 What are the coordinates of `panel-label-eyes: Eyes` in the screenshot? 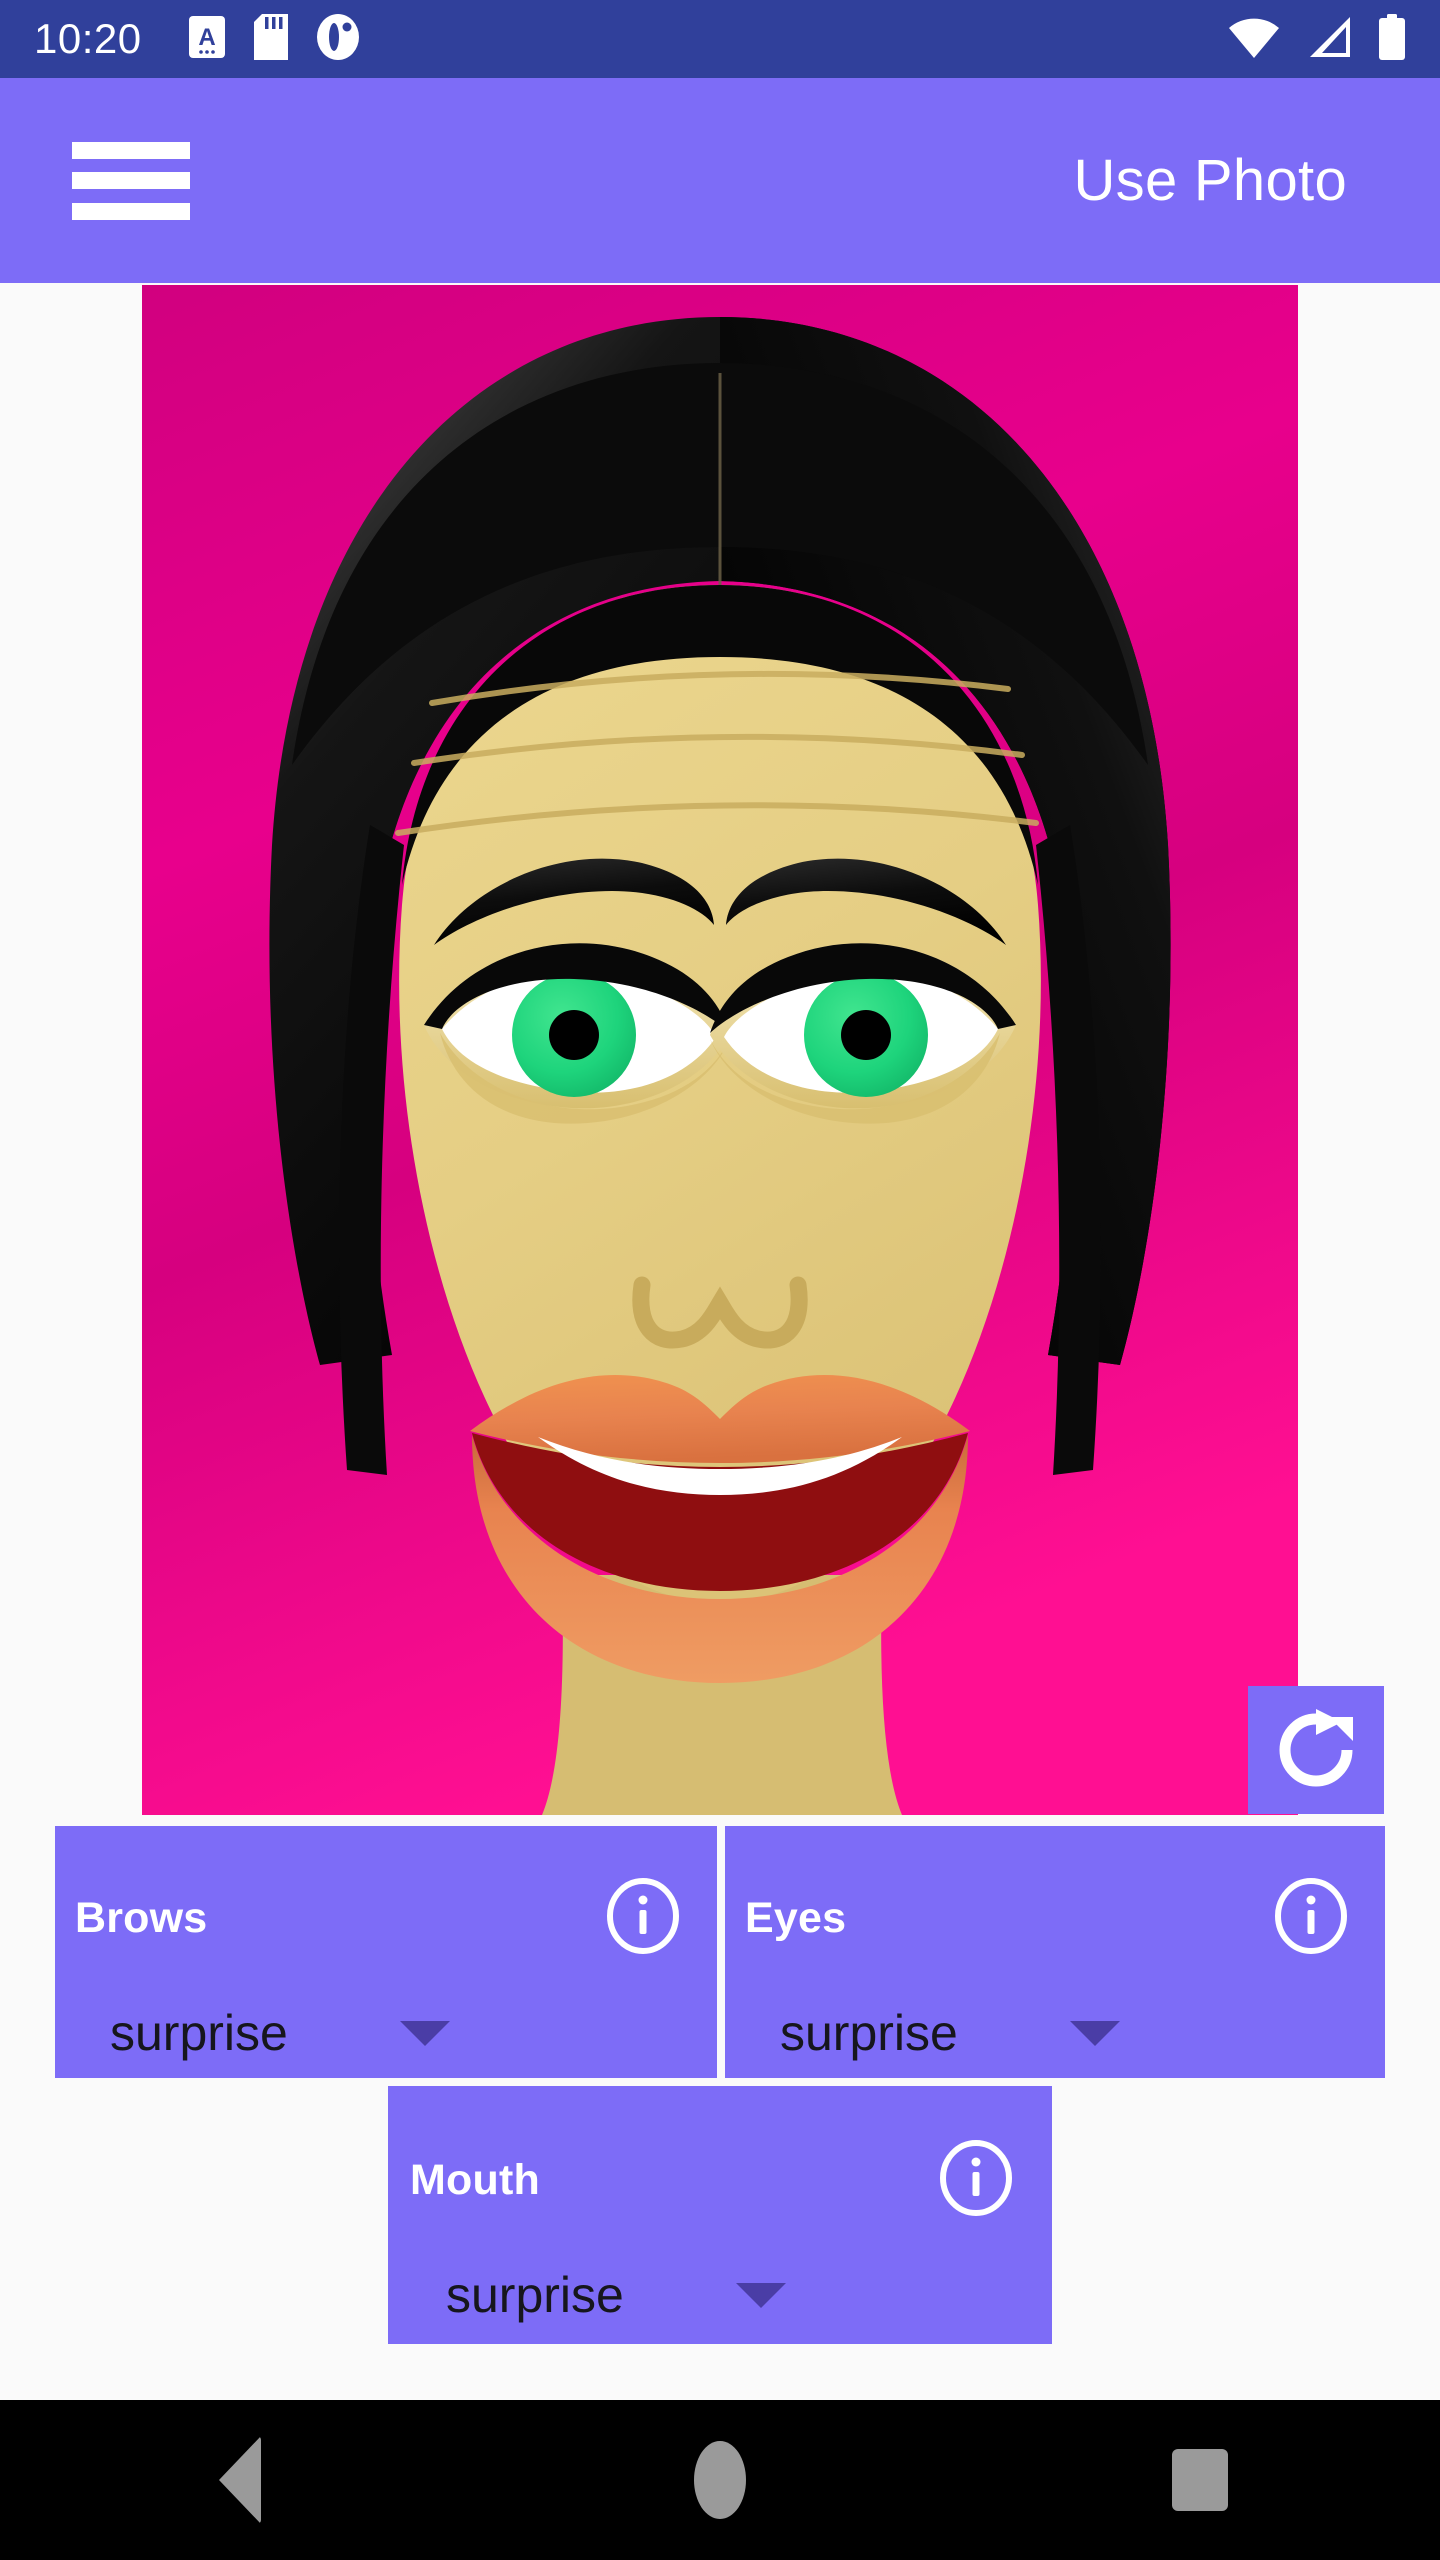 It's located at (796, 1918).